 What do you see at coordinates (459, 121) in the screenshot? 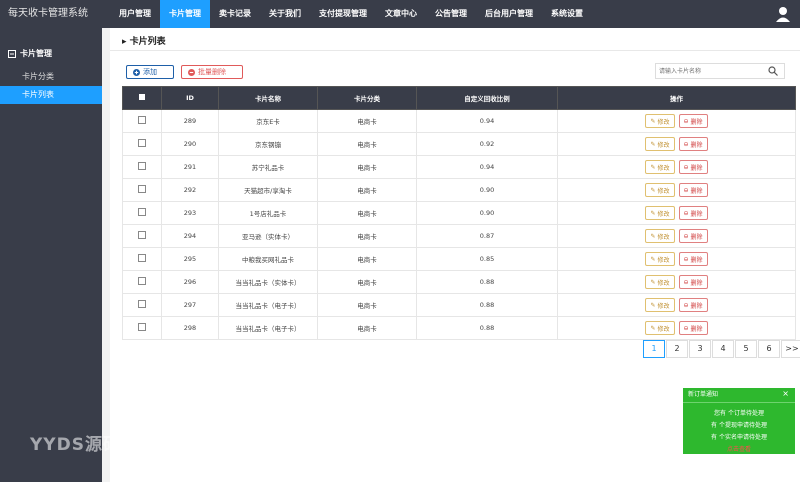
I see `table-row: 289 京东E卡 电商卡 0.94 ✎ 修改 ⊖ 删除` at bounding box center [459, 121].